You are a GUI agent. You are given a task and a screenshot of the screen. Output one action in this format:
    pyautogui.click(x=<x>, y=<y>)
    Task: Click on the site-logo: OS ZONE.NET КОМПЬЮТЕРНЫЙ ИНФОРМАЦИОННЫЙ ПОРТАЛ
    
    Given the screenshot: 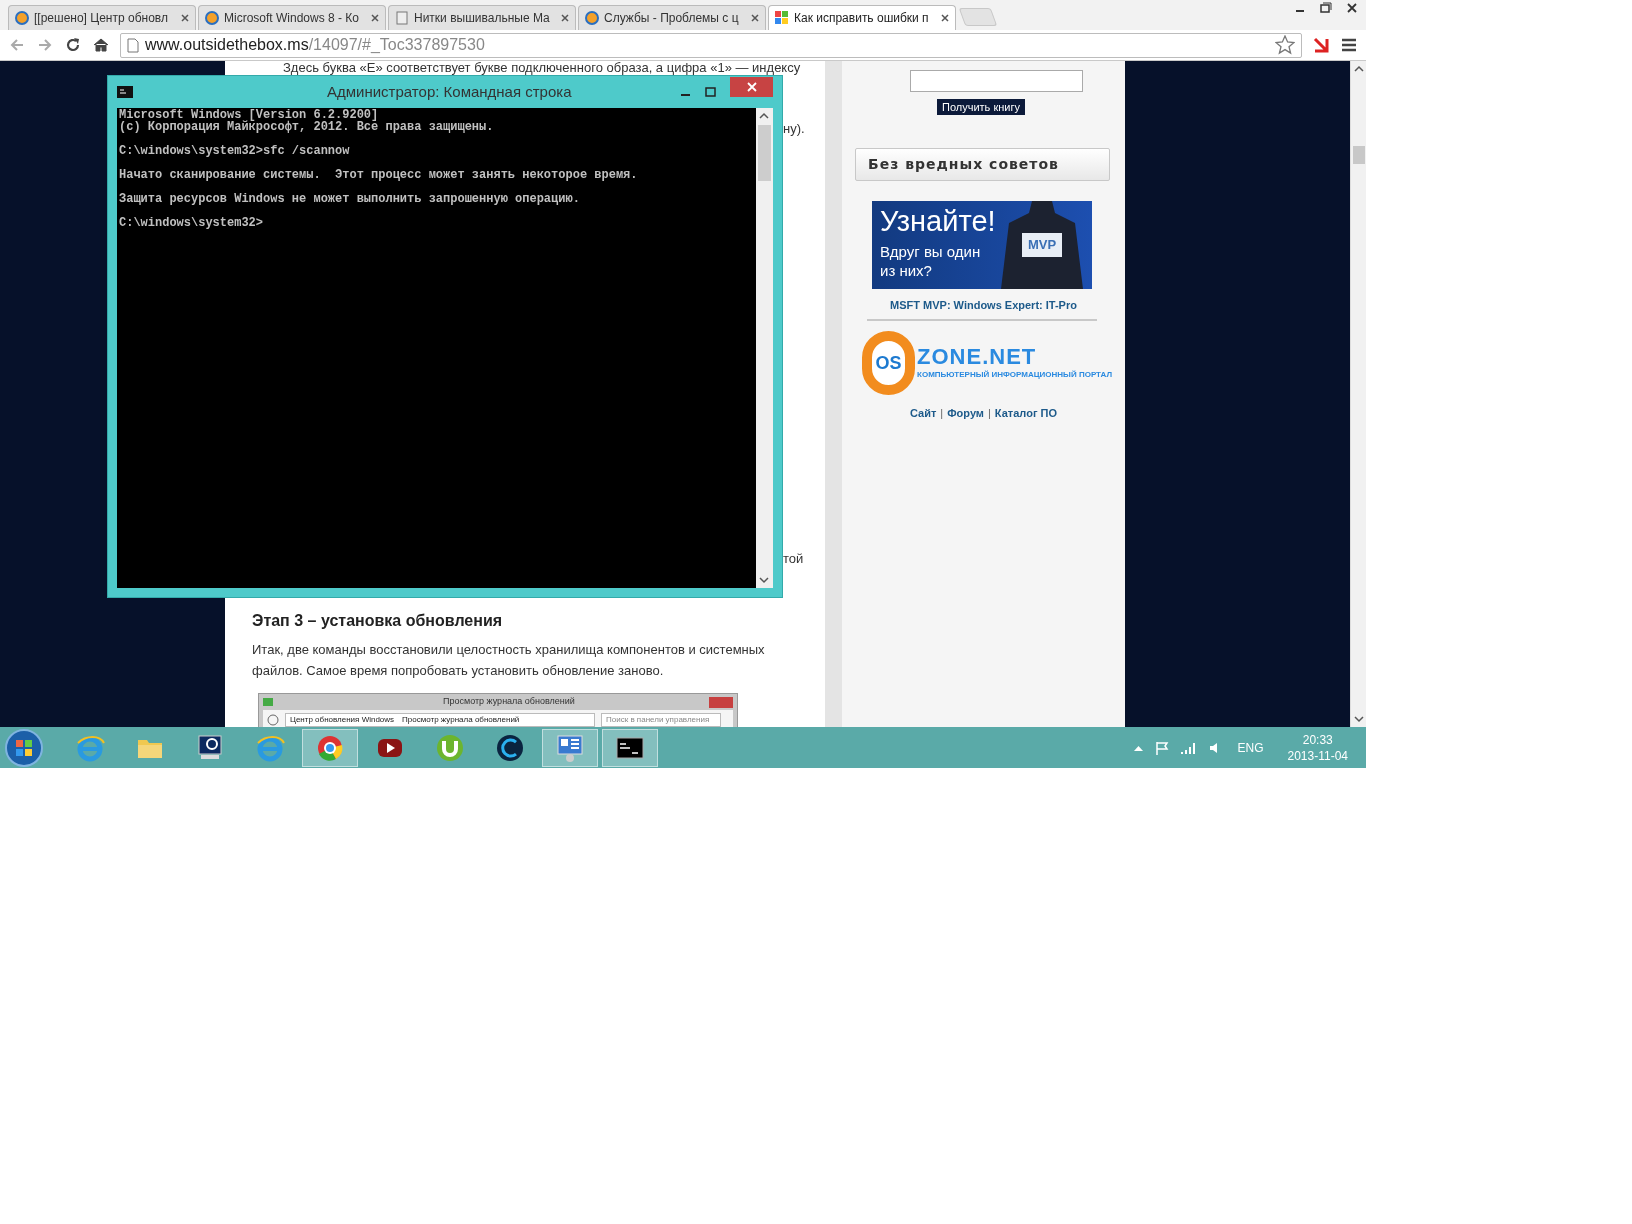 What is the action you would take?
    pyautogui.click(x=987, y=363)
    